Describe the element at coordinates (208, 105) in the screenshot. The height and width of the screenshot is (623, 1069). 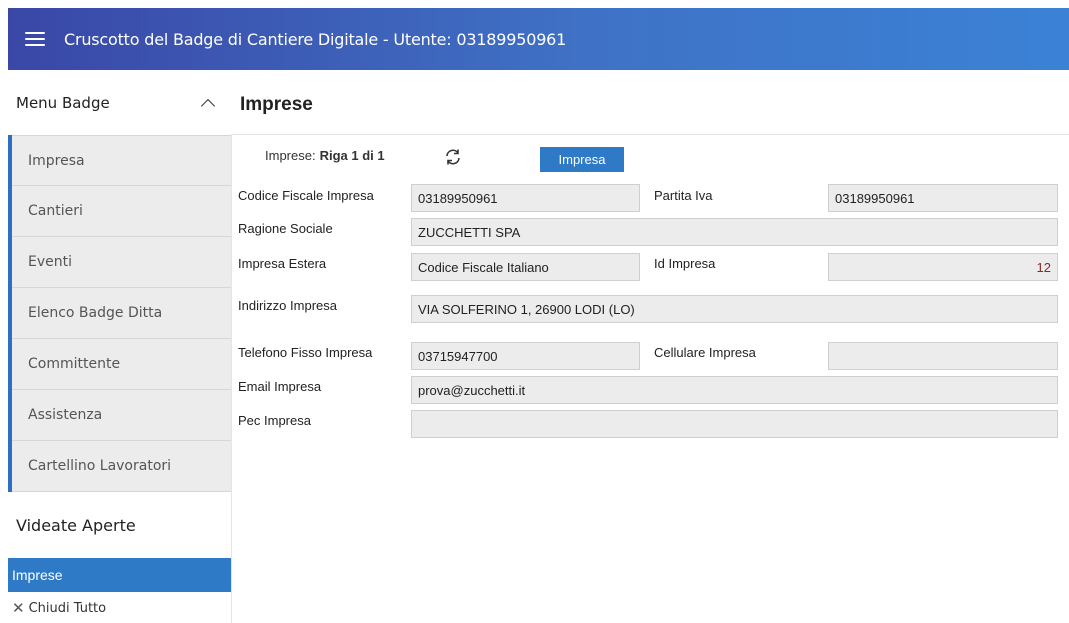
I see `chevron-up-icon` at that location.